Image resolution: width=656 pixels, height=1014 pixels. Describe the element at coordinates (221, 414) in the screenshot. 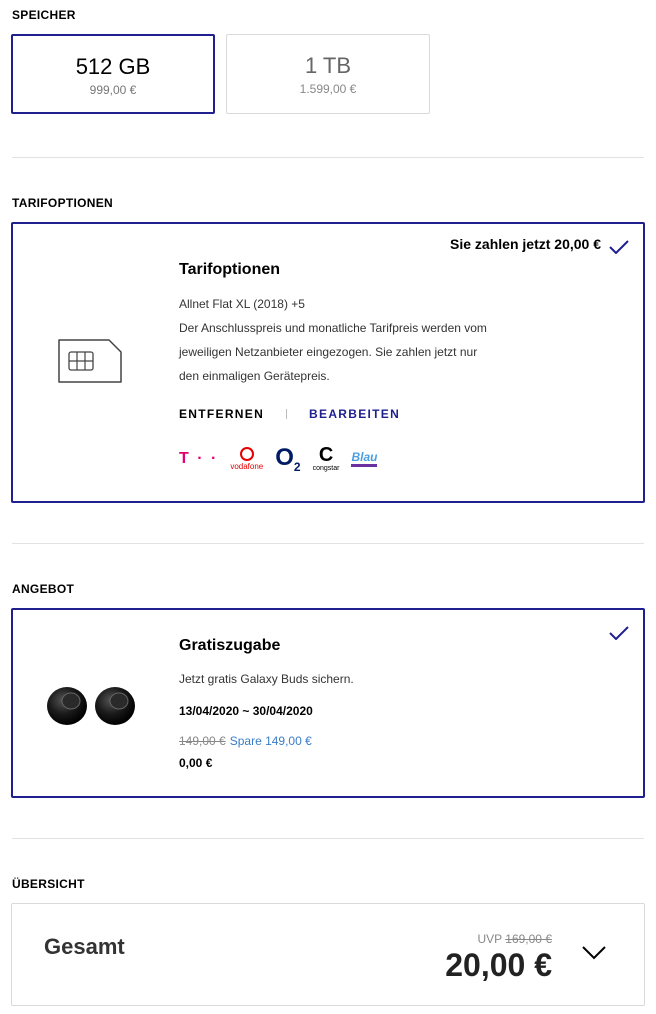

I see `remove-button: ENTFERNEN` at that location.